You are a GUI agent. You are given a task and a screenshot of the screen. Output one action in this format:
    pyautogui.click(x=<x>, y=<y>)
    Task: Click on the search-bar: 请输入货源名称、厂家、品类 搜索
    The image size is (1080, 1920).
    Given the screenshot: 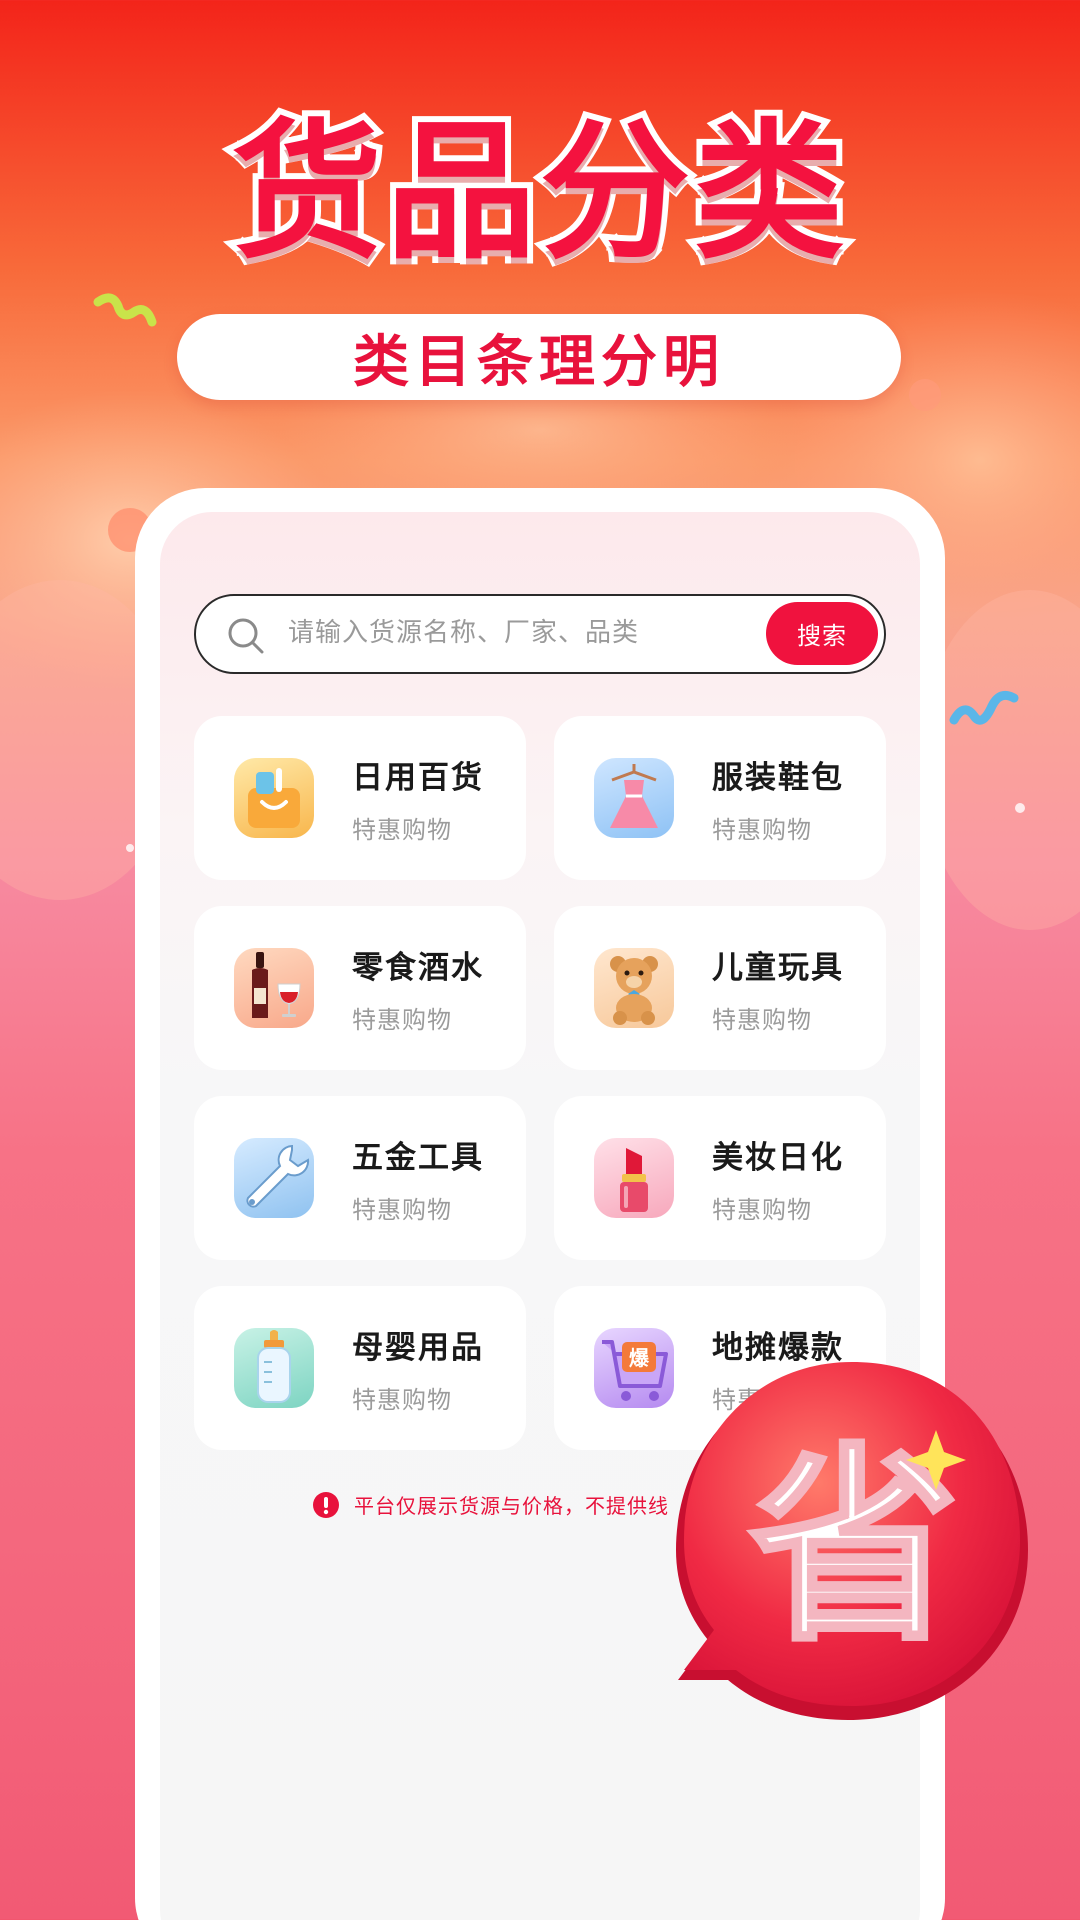 What is the action you would take?
    pyautogui.click(x=540, y=634)
    